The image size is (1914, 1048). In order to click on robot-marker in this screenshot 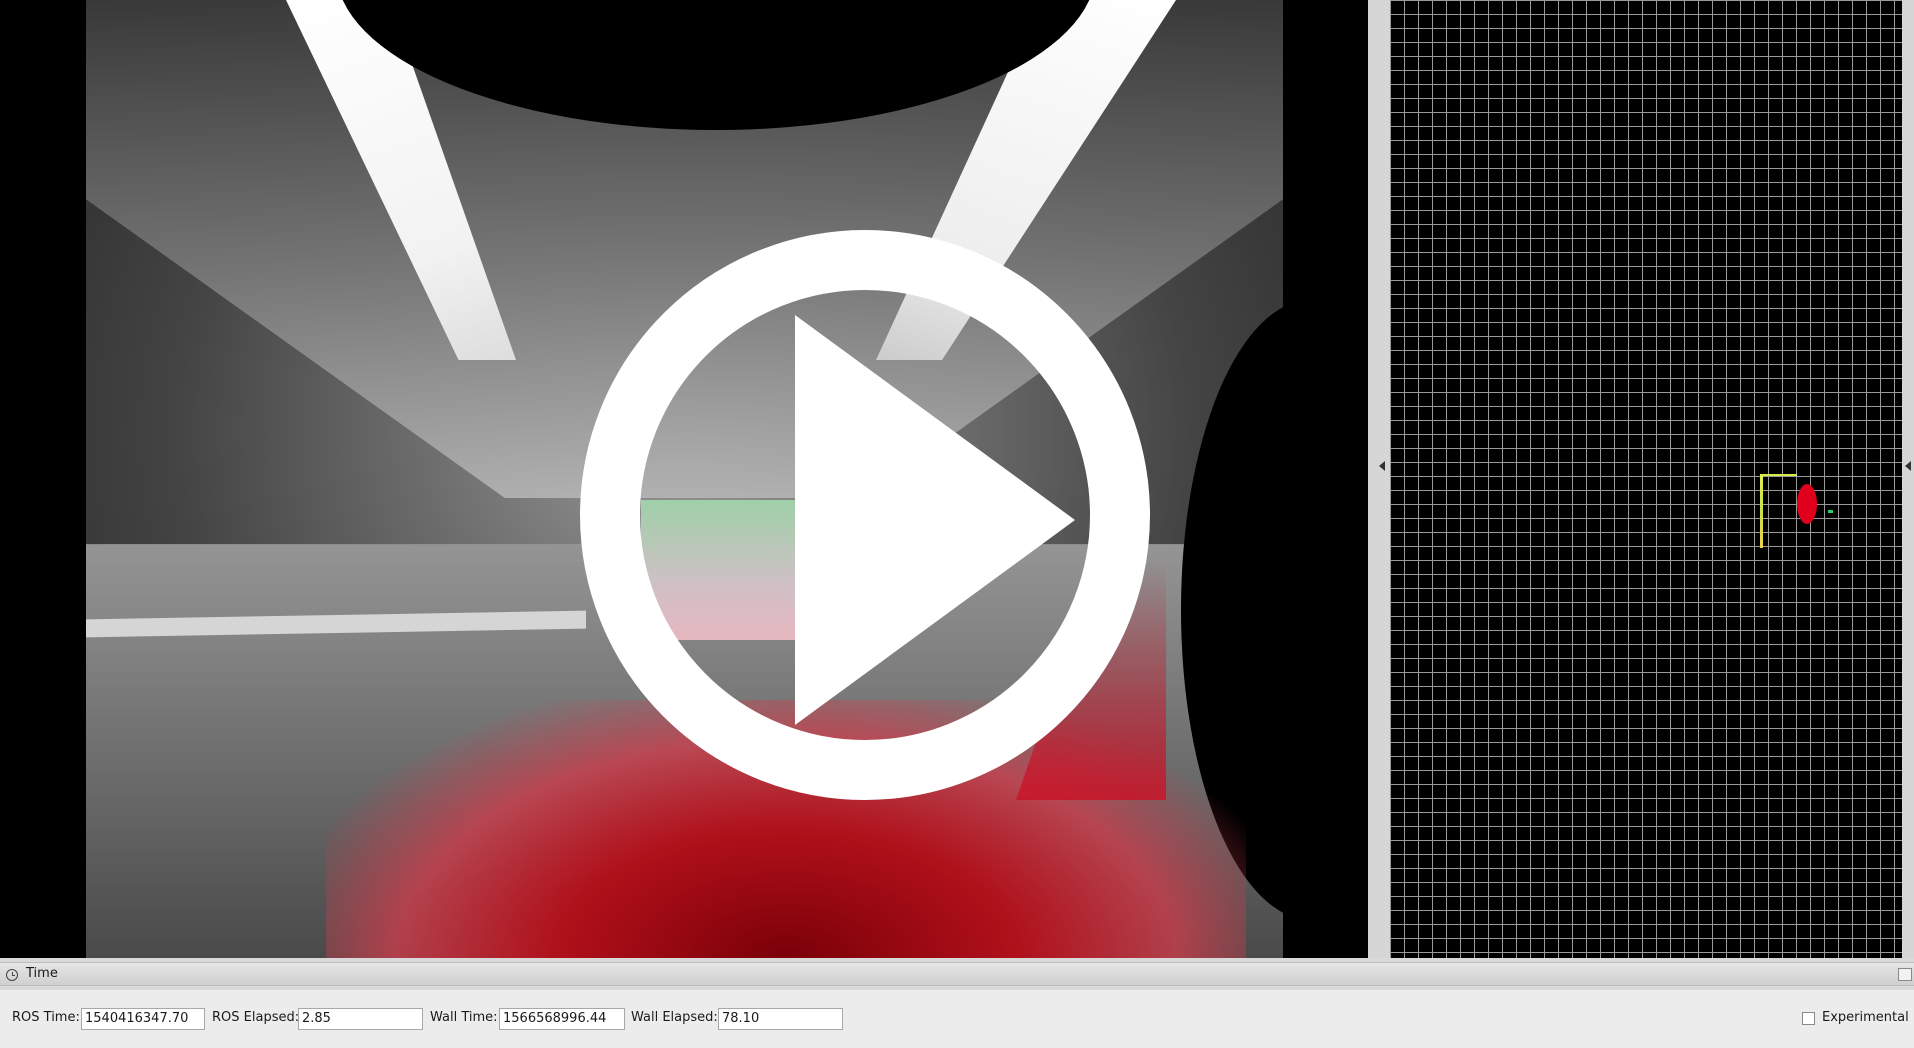, I will do `click(1807, 504)`.